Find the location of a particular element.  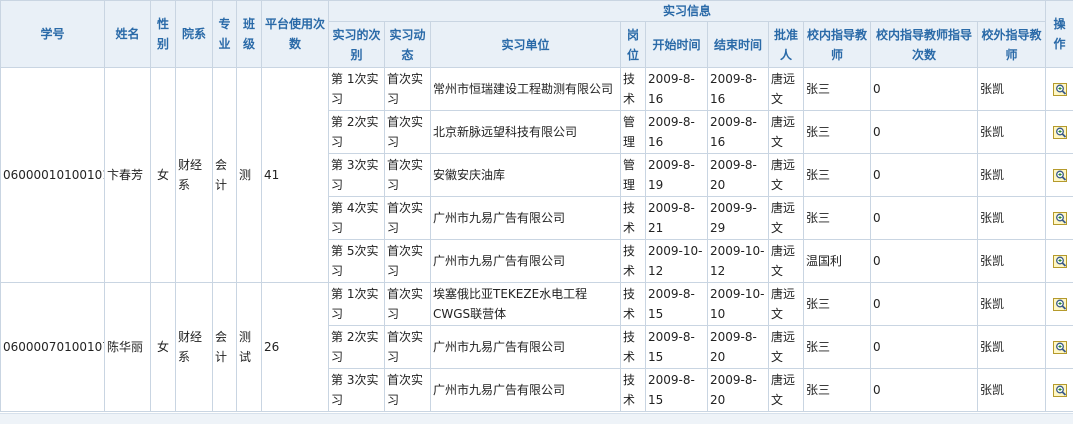

header-student-id: 学号 is located at coordinates (53, 34).